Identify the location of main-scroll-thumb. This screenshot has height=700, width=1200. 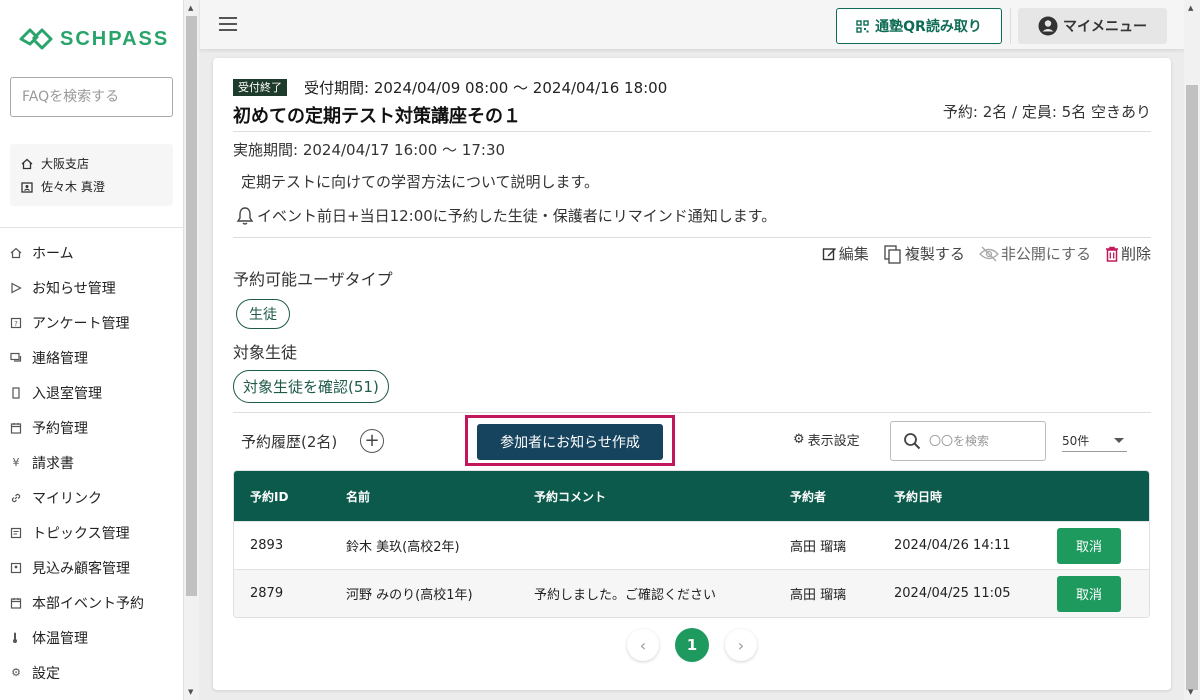
(1192, 387).